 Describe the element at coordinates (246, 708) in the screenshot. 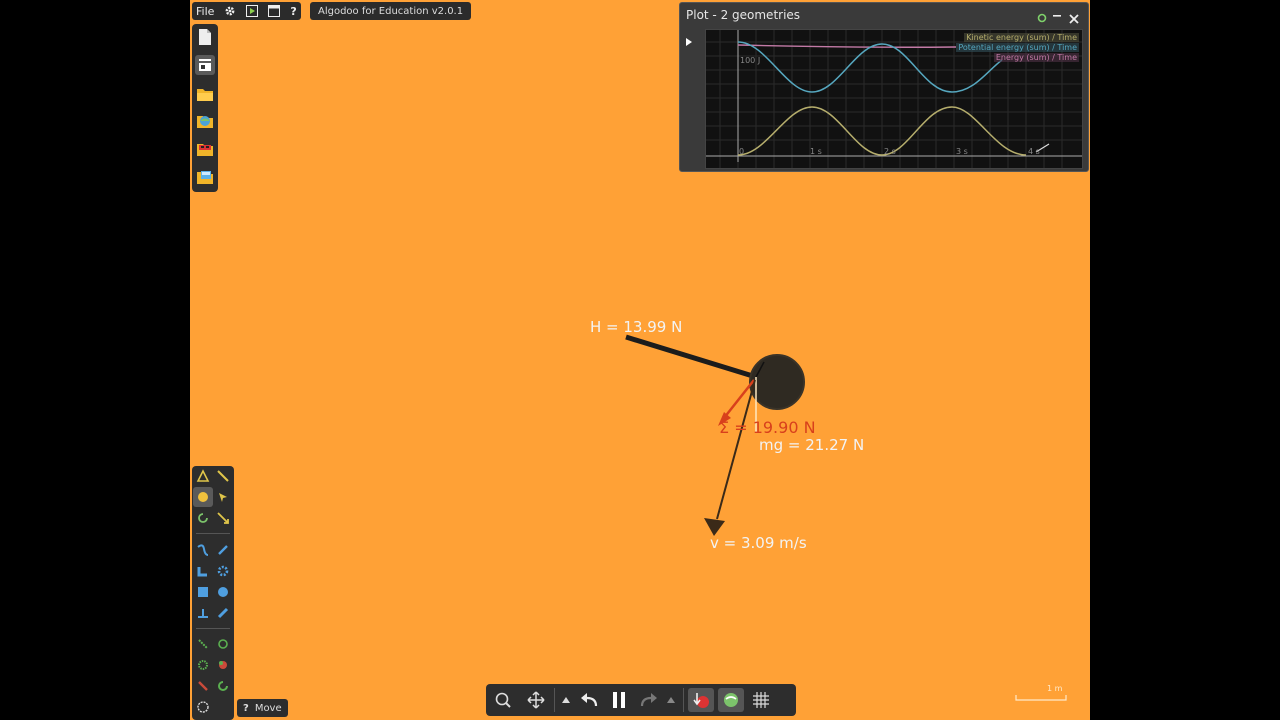

I see `tool-help-icon: ?` at that location.